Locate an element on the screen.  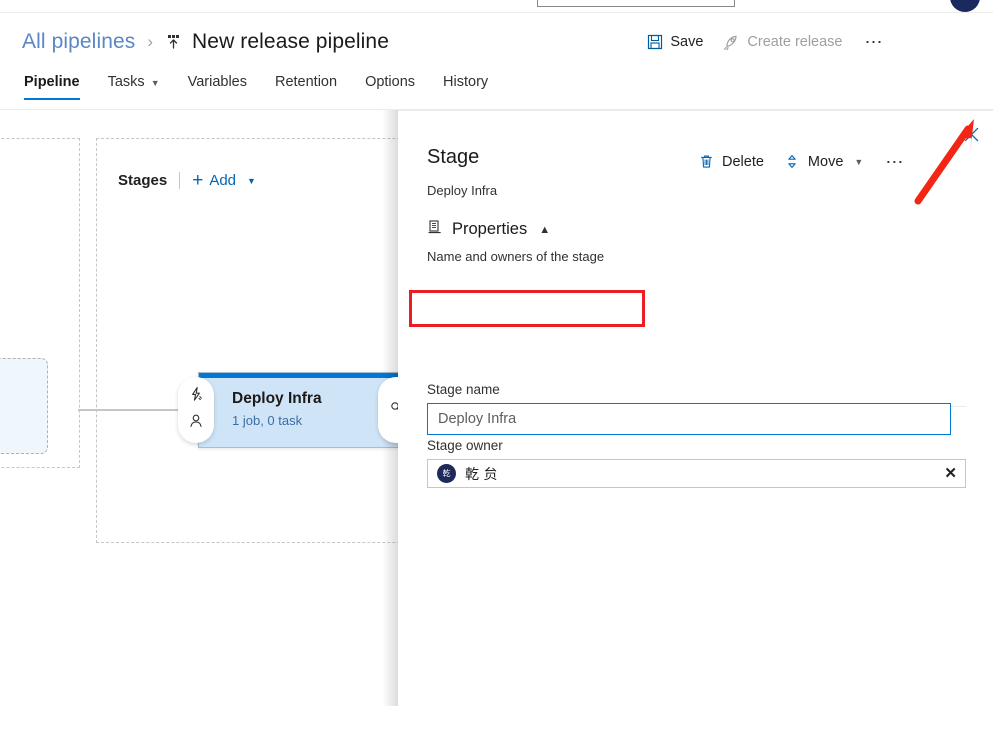
global-search-input is located at coordinates (636, 3).